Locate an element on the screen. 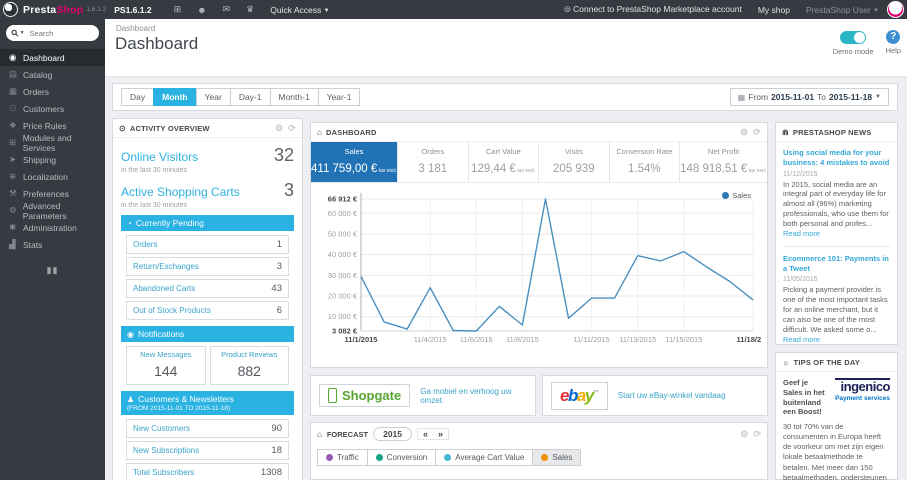 The height and width of the screenshot is (480, 907). previous-year-button: « is located at coordinates (425, 434).